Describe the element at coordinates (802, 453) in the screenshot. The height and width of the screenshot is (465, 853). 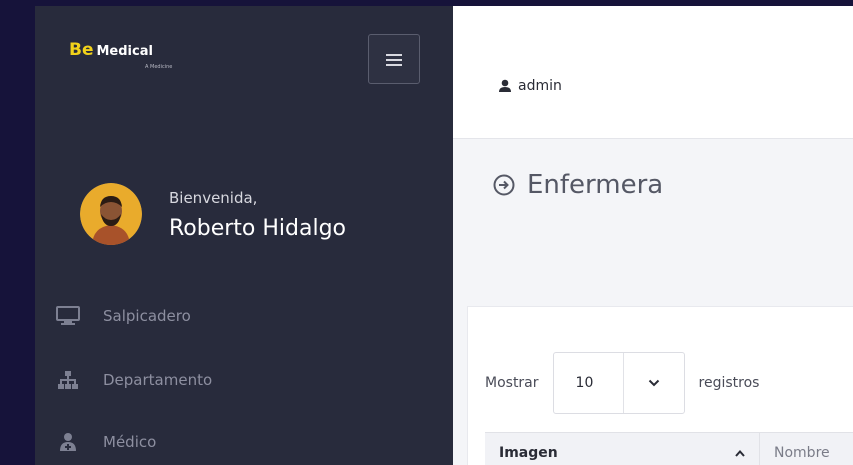
I see `column-header-label: Nombre` at that location.